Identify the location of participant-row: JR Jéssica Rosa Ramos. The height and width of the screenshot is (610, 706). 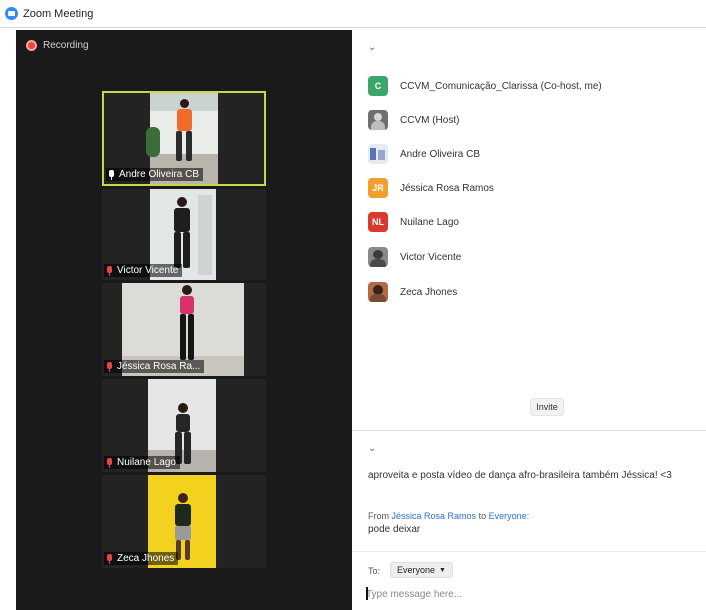
(431, 188).